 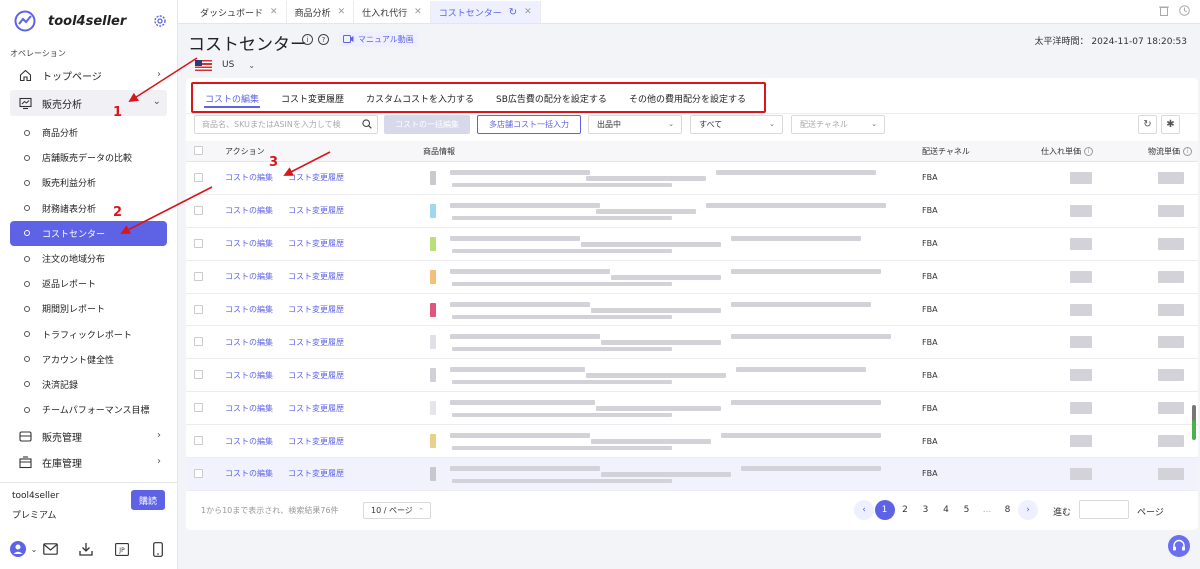 I want to click on page-size-select: 10 / ページ ⌃, so click(x=397, y=510).